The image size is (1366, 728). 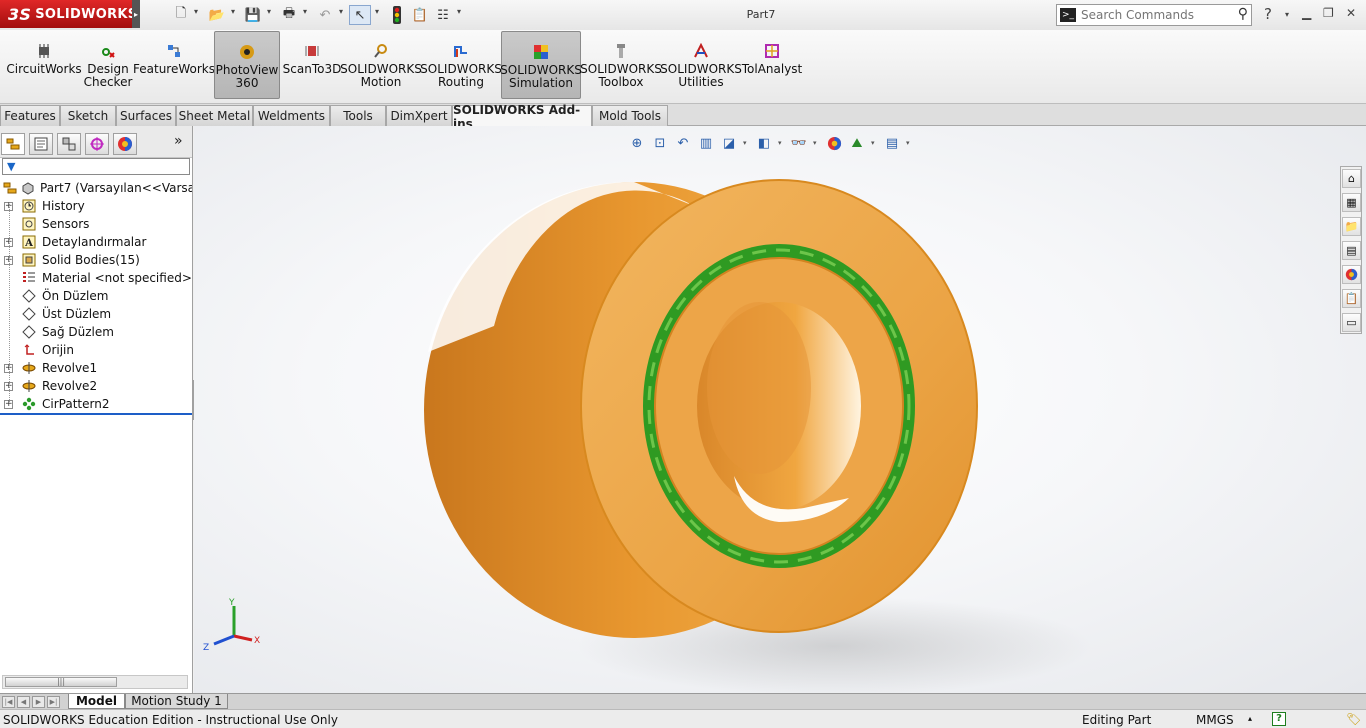 What do you see at coordinates (420, 15) in the screenshot?
I see `file-properties-icon: 📋` at bounding box center [420, 15].